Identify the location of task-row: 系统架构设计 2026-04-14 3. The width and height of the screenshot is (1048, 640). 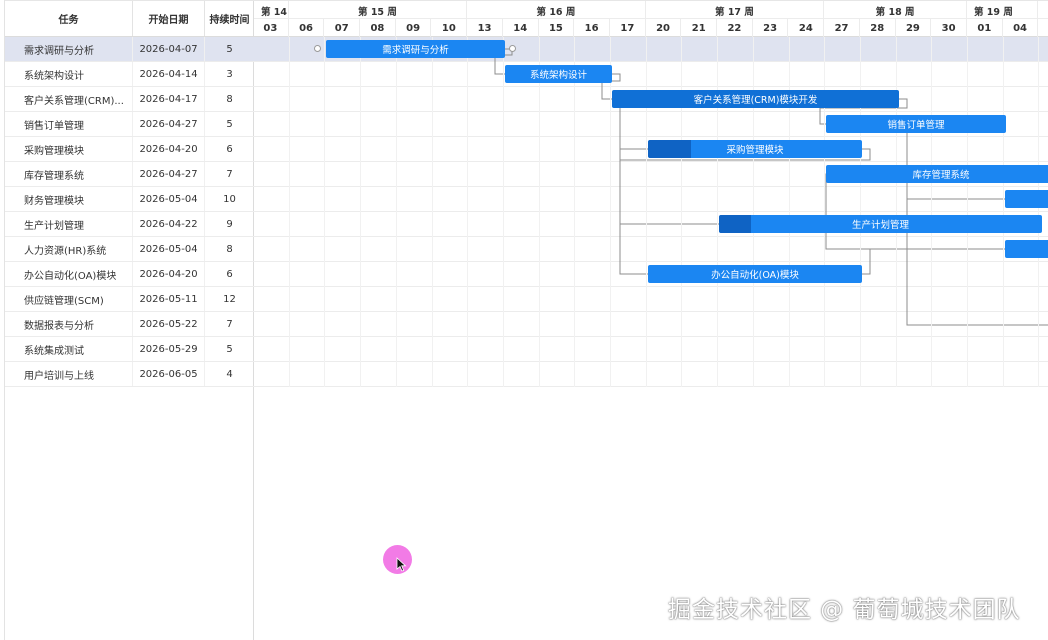
(129, 74).